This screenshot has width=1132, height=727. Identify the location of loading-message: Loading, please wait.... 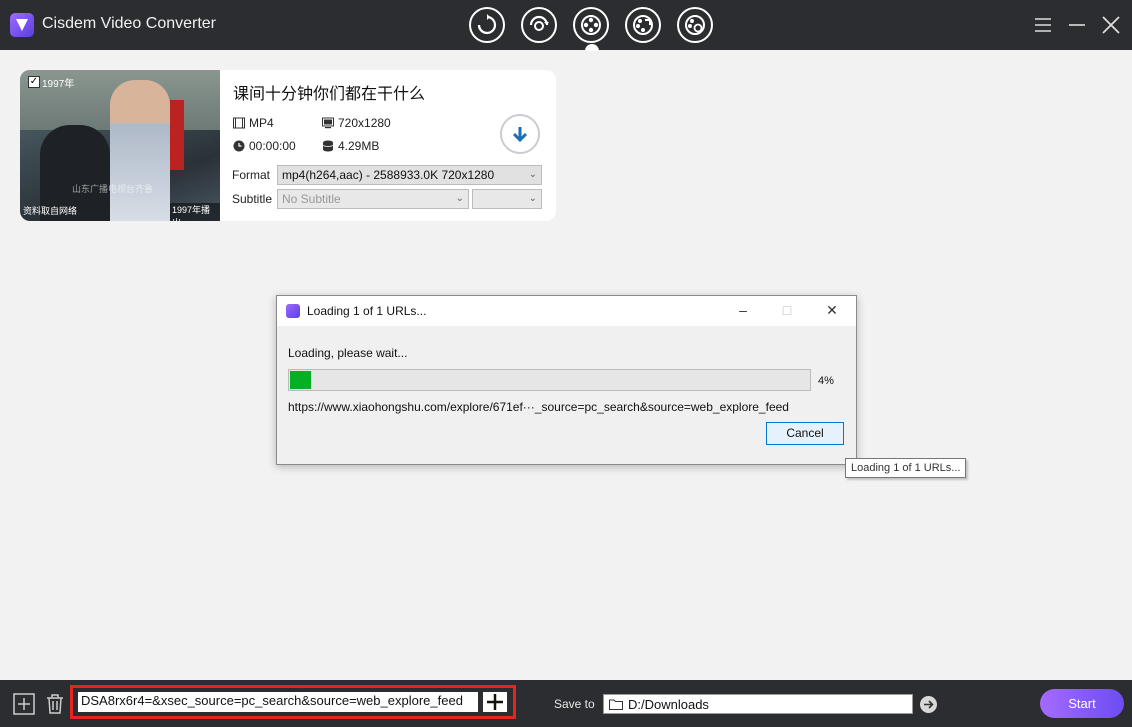
(348, 353).